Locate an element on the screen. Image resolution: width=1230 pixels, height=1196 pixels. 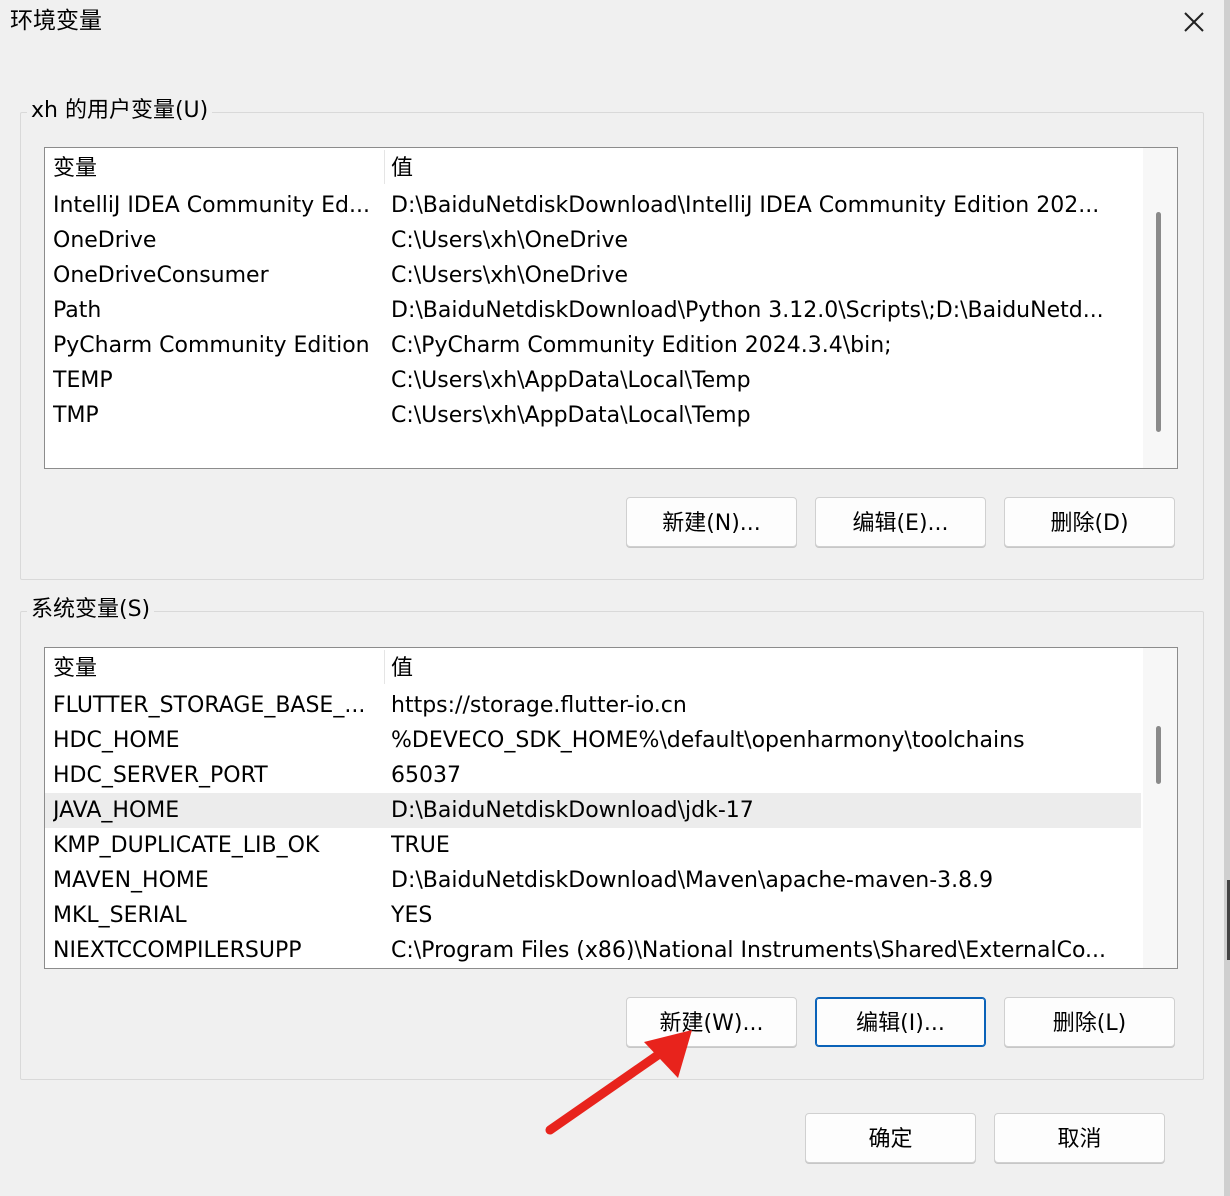
variable-value: 65037 is located at coordinates (426, 775).